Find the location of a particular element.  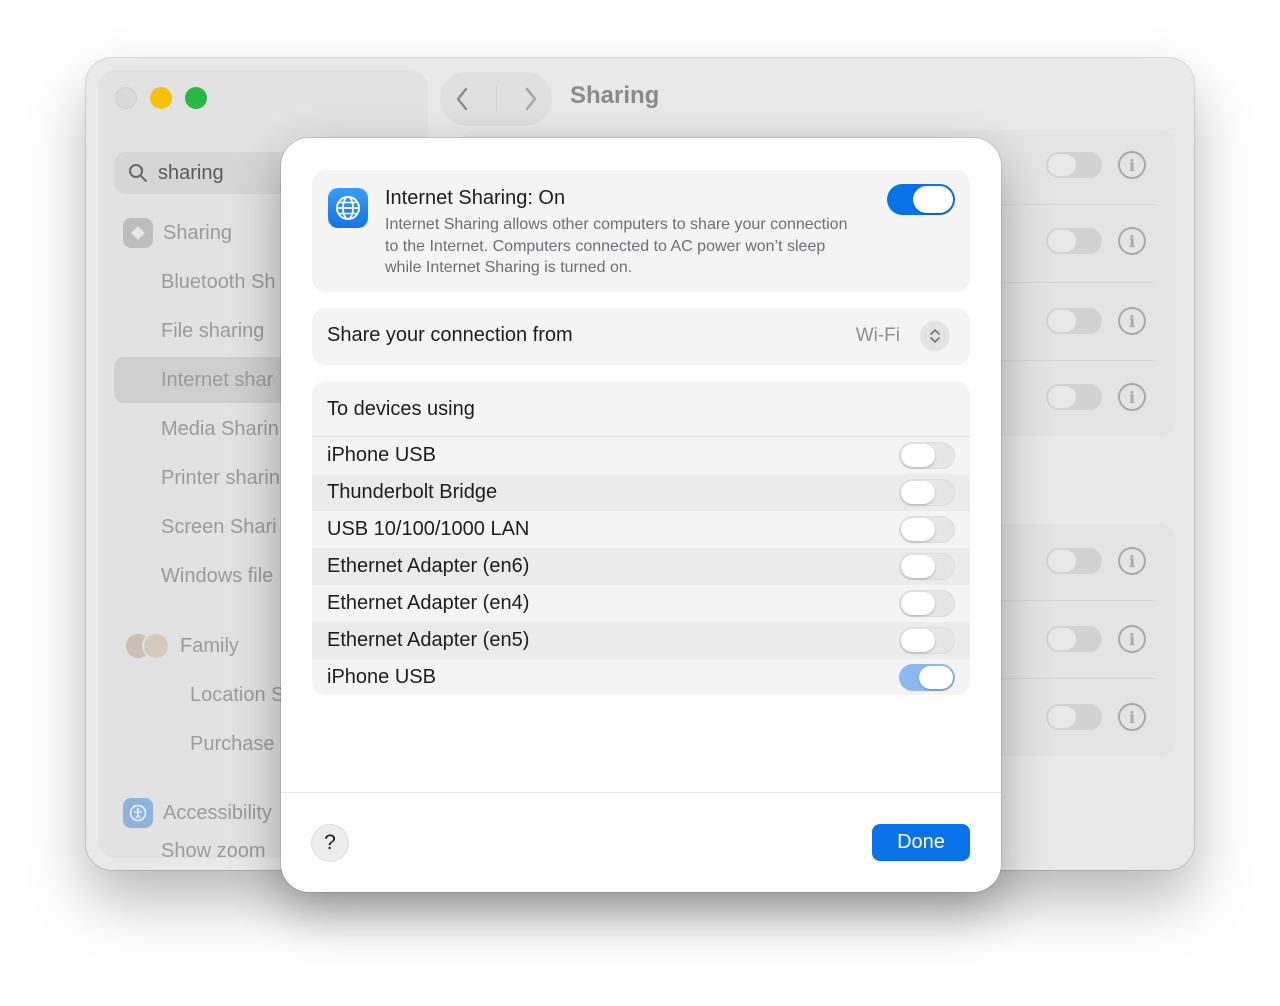

help-button: ? is located at coordinates (330, 843).